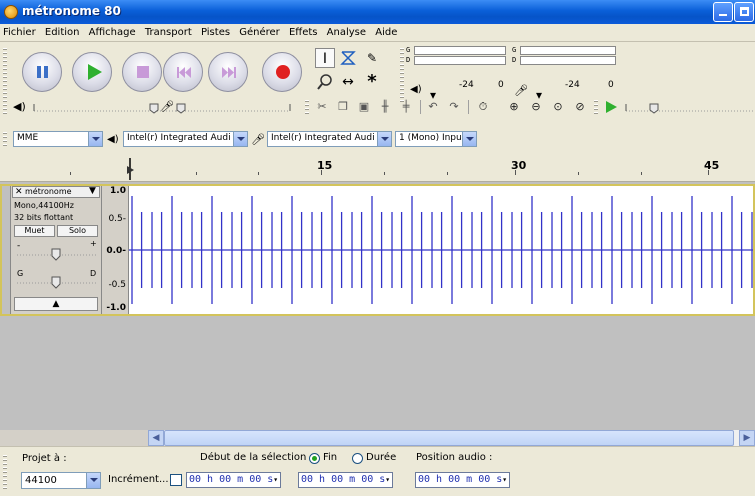  I want to click on menu-transport: Transport, so click(168, 31).